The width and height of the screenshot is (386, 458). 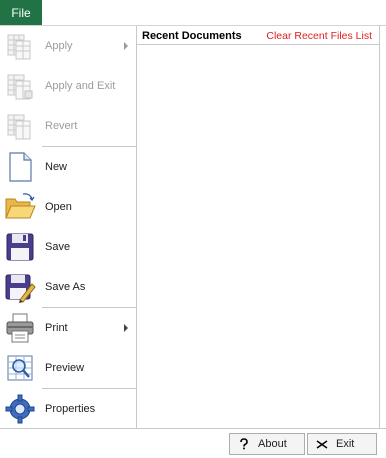 I want to click on clear-recent-files-link: Clear Recent Files List, so click(x=319, y=36).